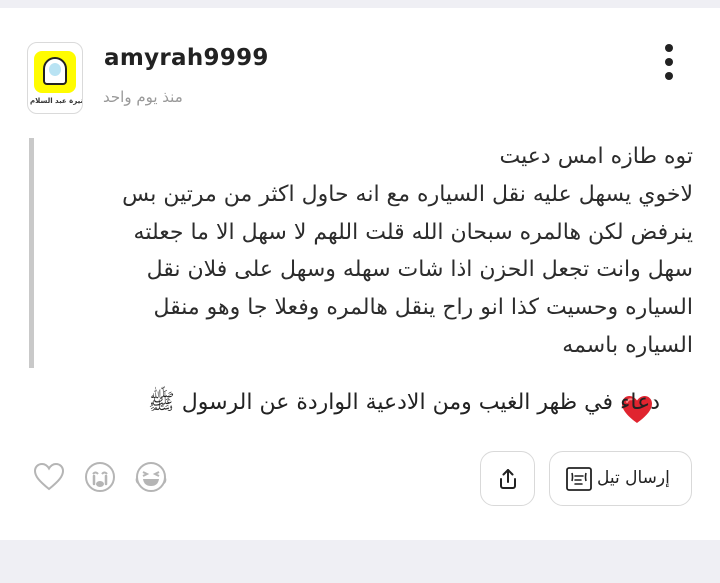 Image resolution: width=720 pixels, height=583 pixels. What do you see at coordinates (627, 345) in the screenshot?
I see `quote-line: السياره باسمه` at bounding box center [627, 345].